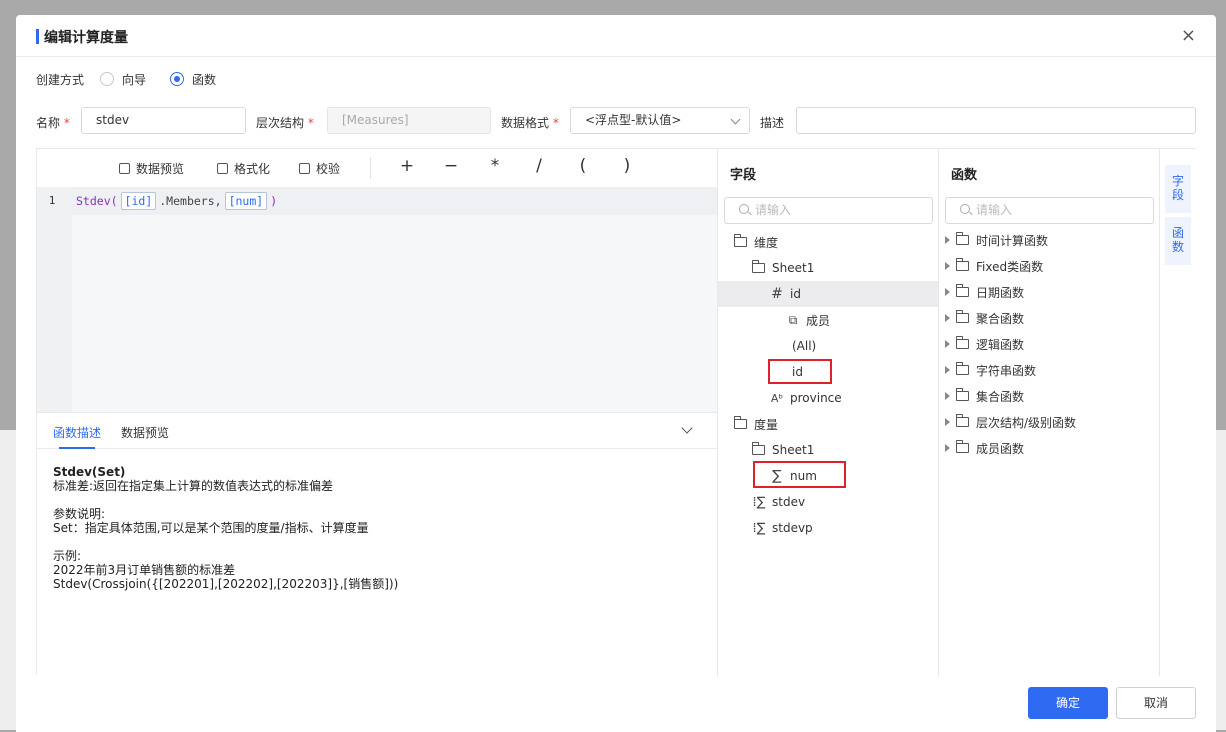 The image size is (1226, 732). I want to click on hierarchy-input: [Measures], so click(409, 120).